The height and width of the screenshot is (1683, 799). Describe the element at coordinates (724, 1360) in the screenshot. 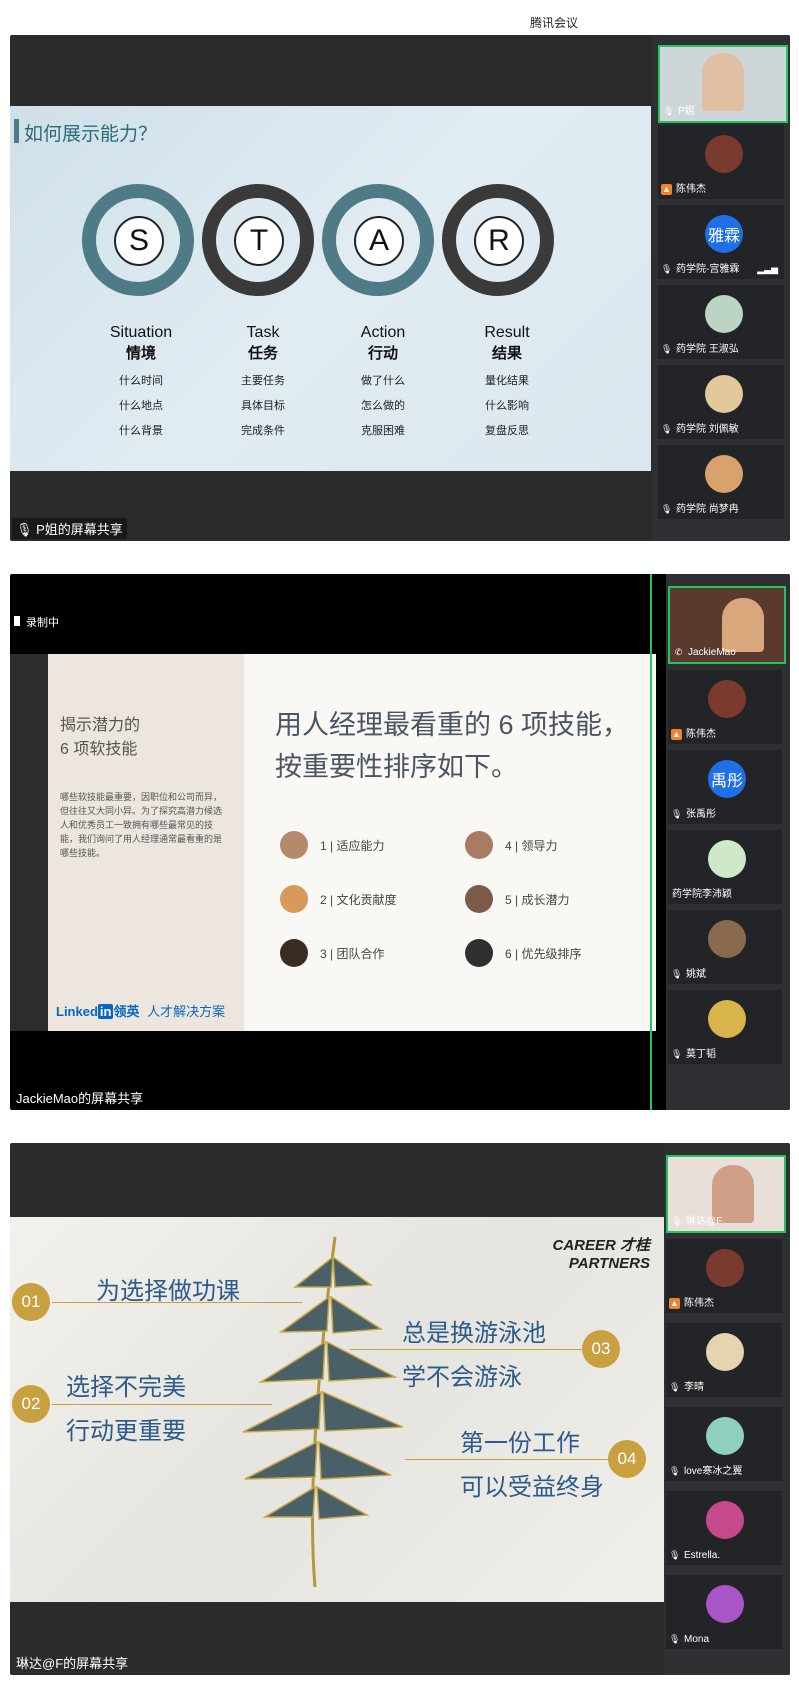

I see `participant-tile: 🎙 李晴` at that location.